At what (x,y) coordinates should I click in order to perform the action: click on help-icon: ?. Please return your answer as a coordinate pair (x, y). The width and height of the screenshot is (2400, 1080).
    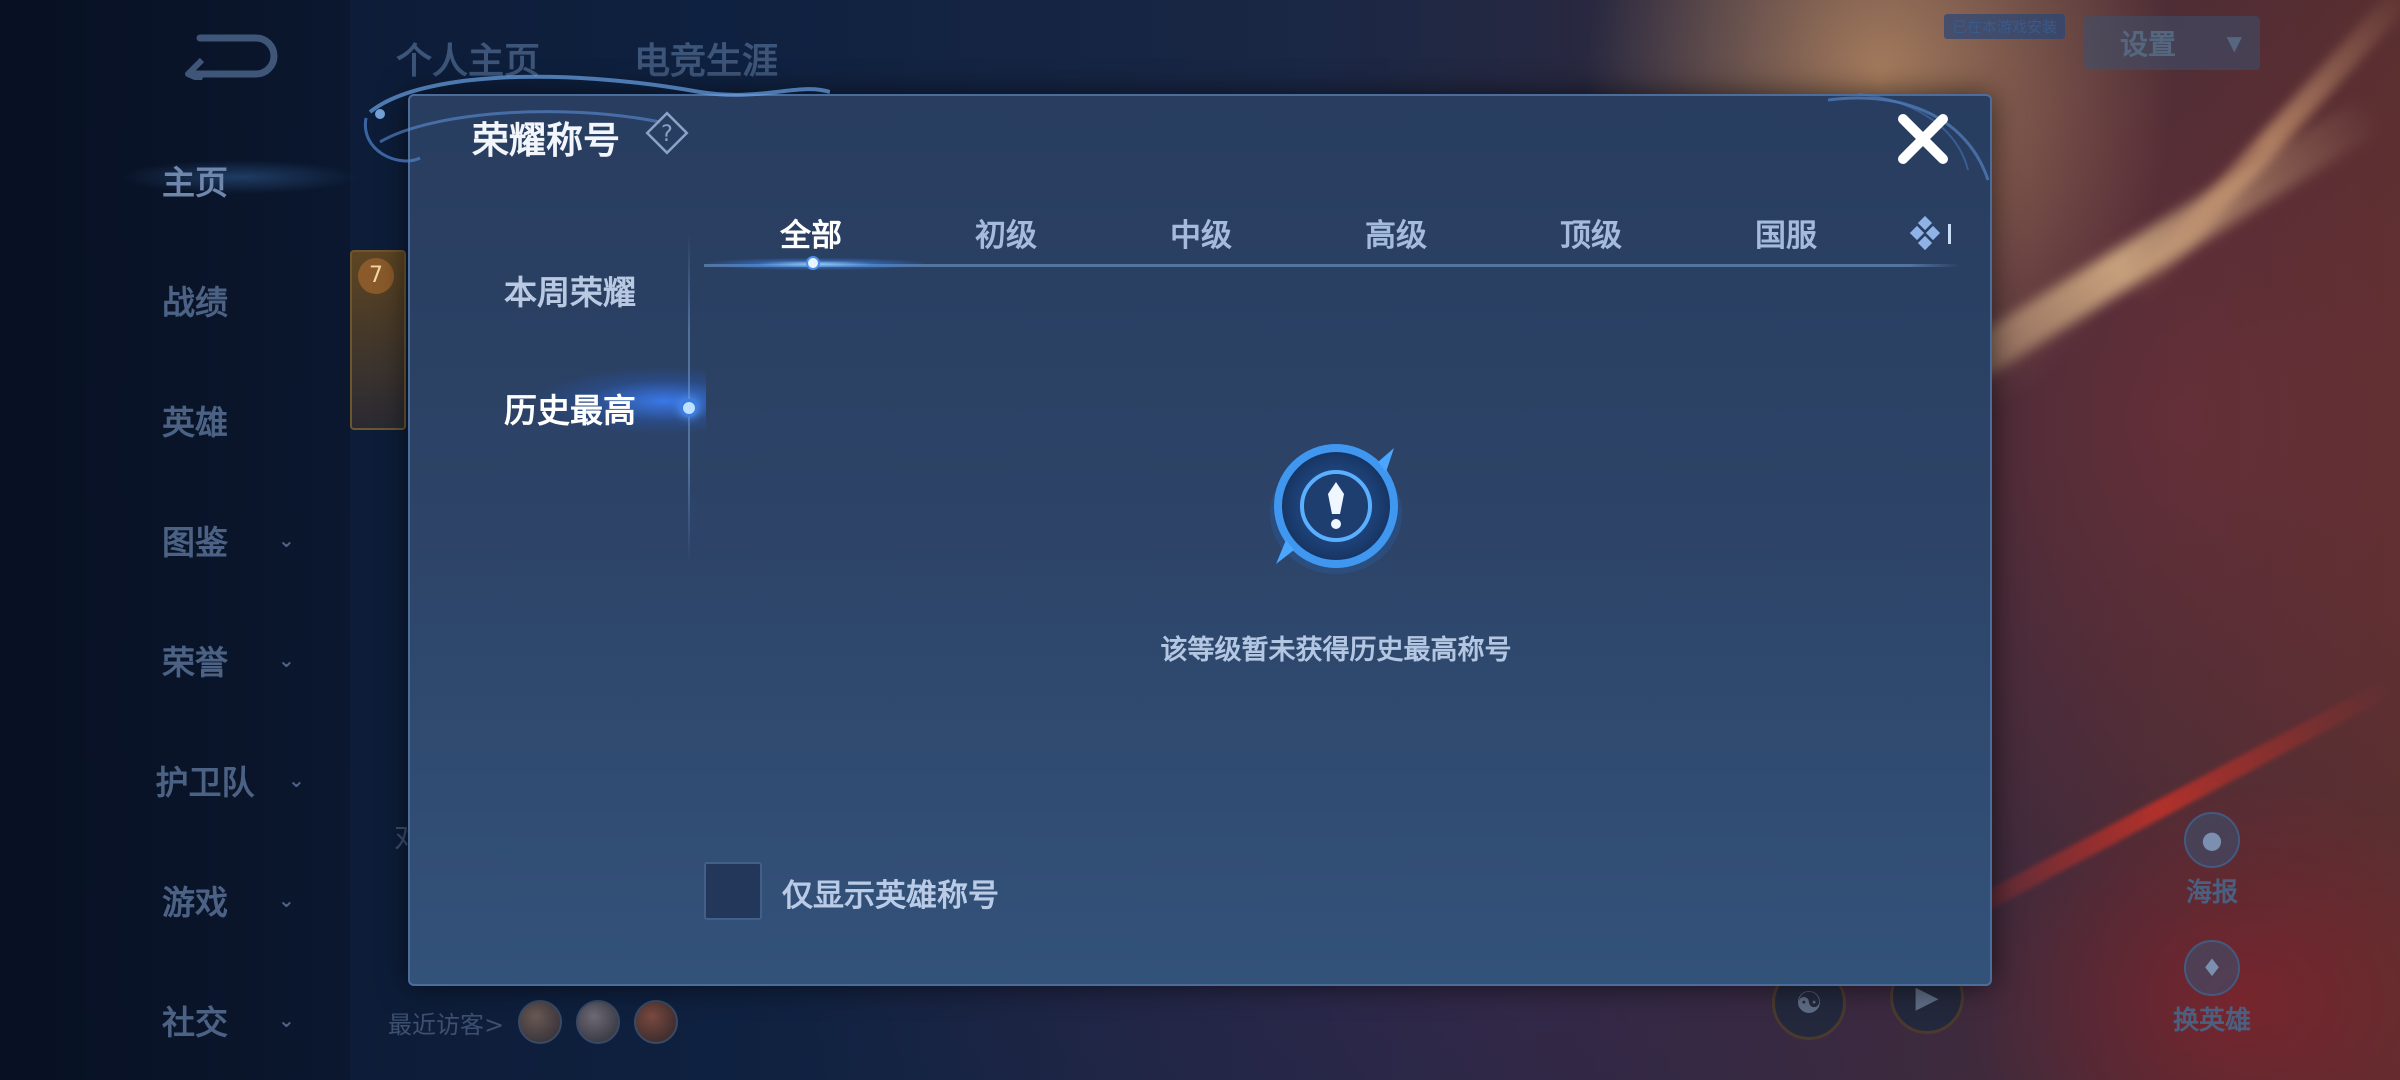
    Looking at the image, I should click on (667, 133).